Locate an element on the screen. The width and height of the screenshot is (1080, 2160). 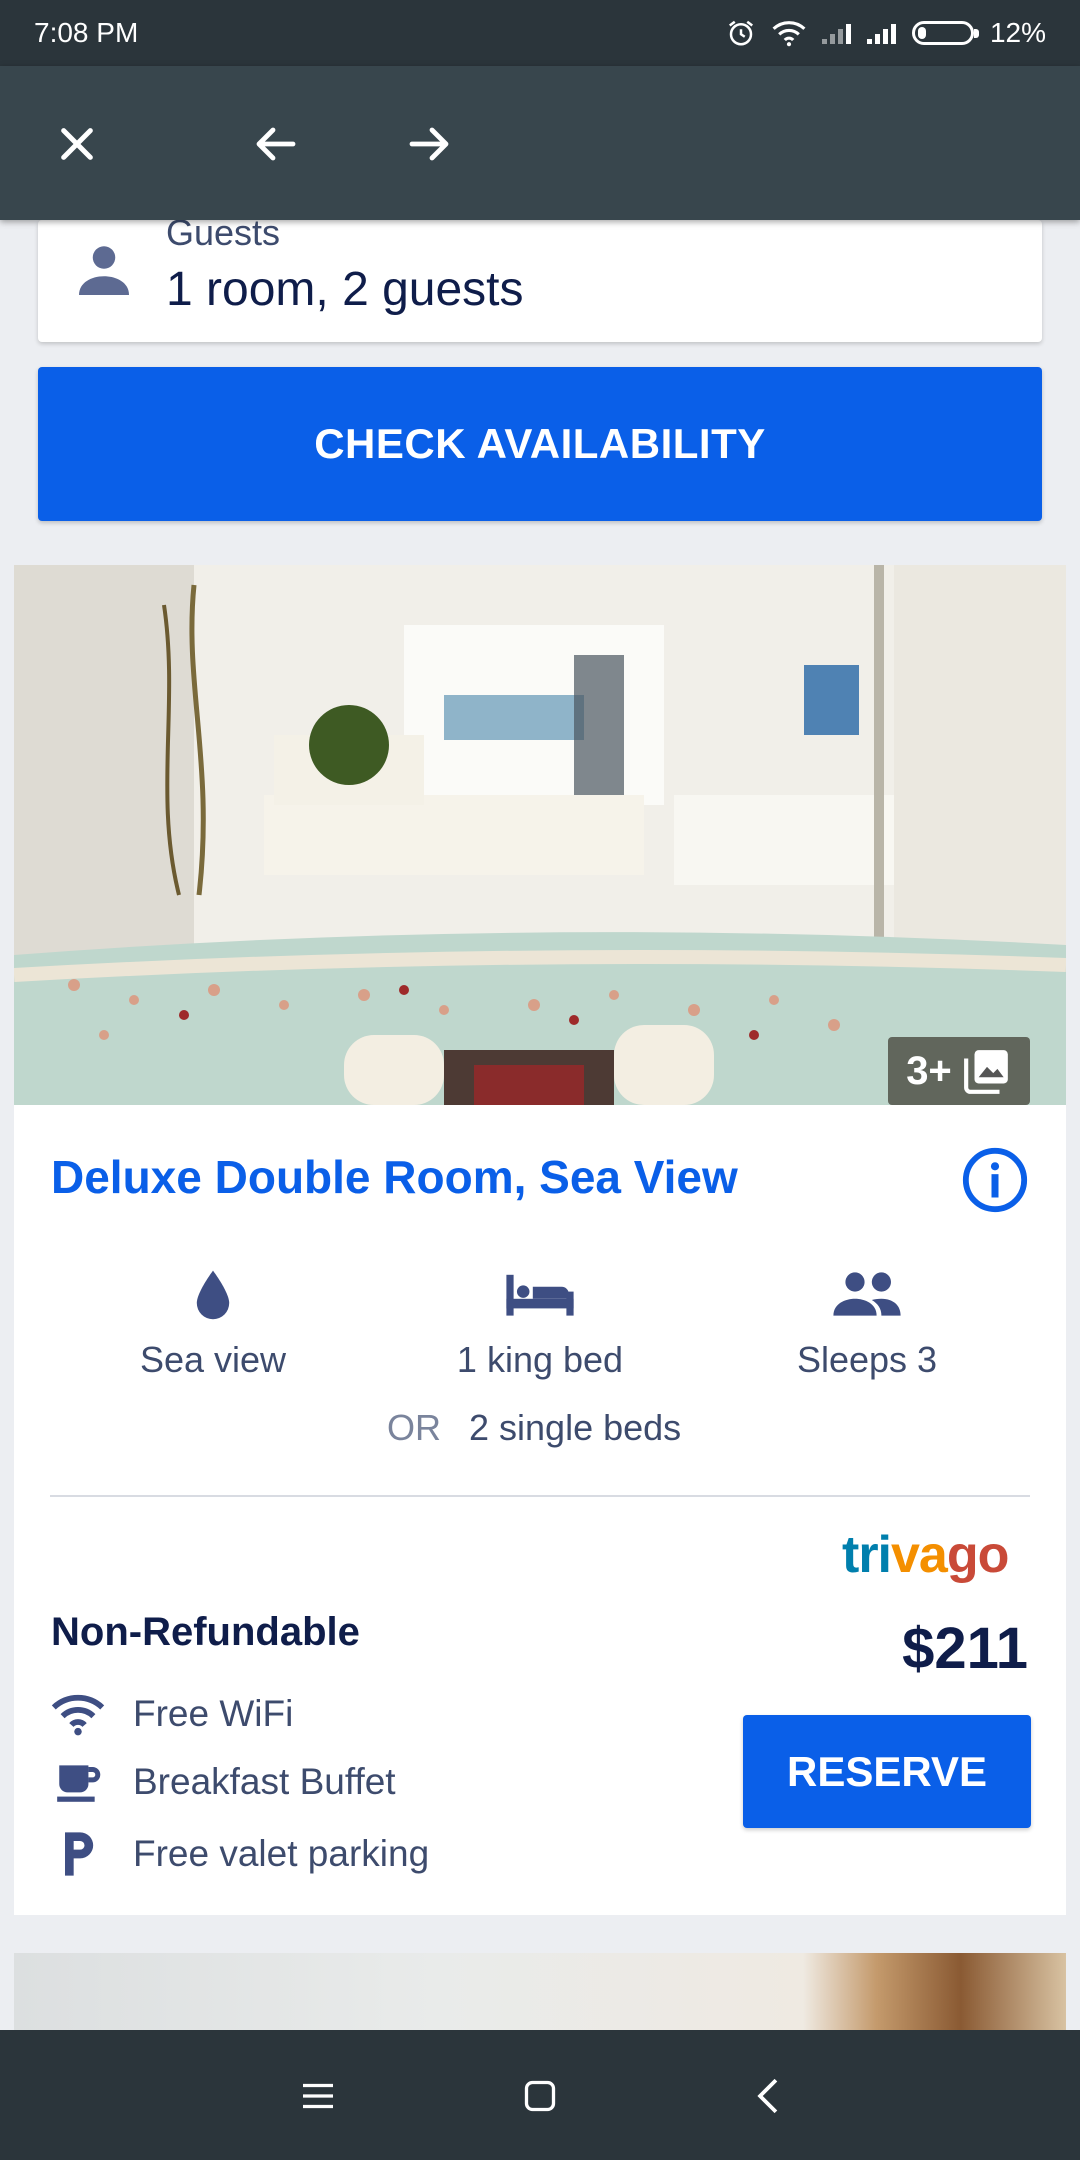
feature-breakfast: Breakfast Buffet is located at coordinates (223, 1782).